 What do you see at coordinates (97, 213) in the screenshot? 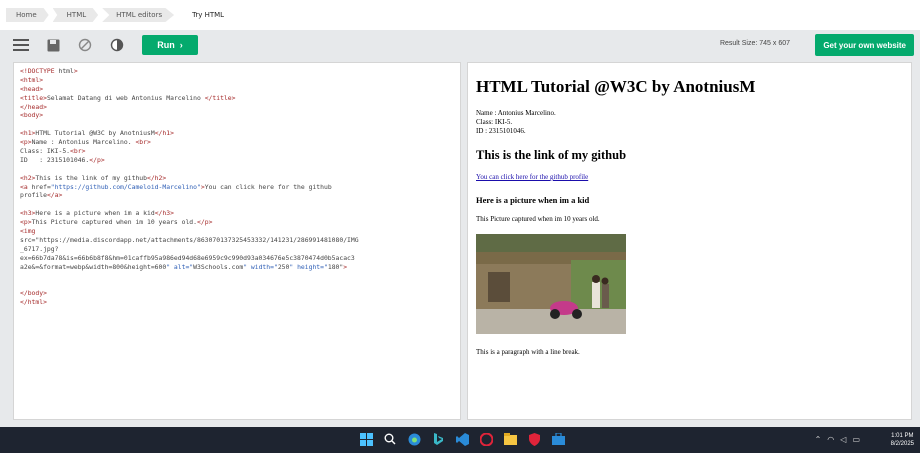
I see `code-line: <h3>Here is a picture when im a kid</h3>` at bounding box center [97, 213].